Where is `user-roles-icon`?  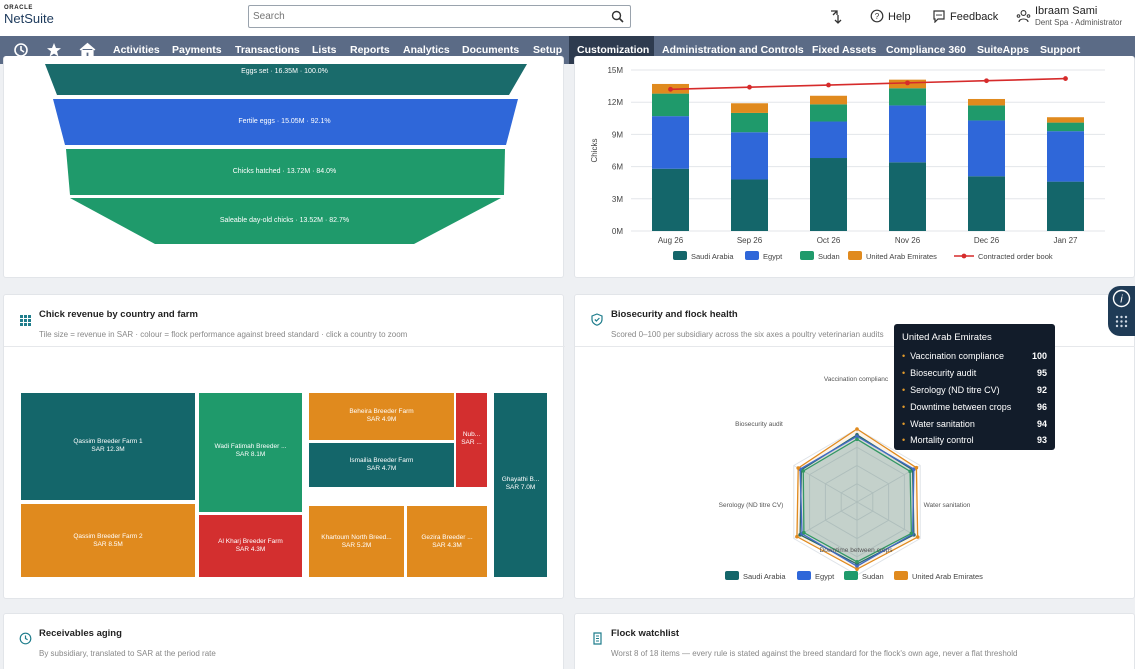
user-roles-icon is located at coordinates (1023, 16).